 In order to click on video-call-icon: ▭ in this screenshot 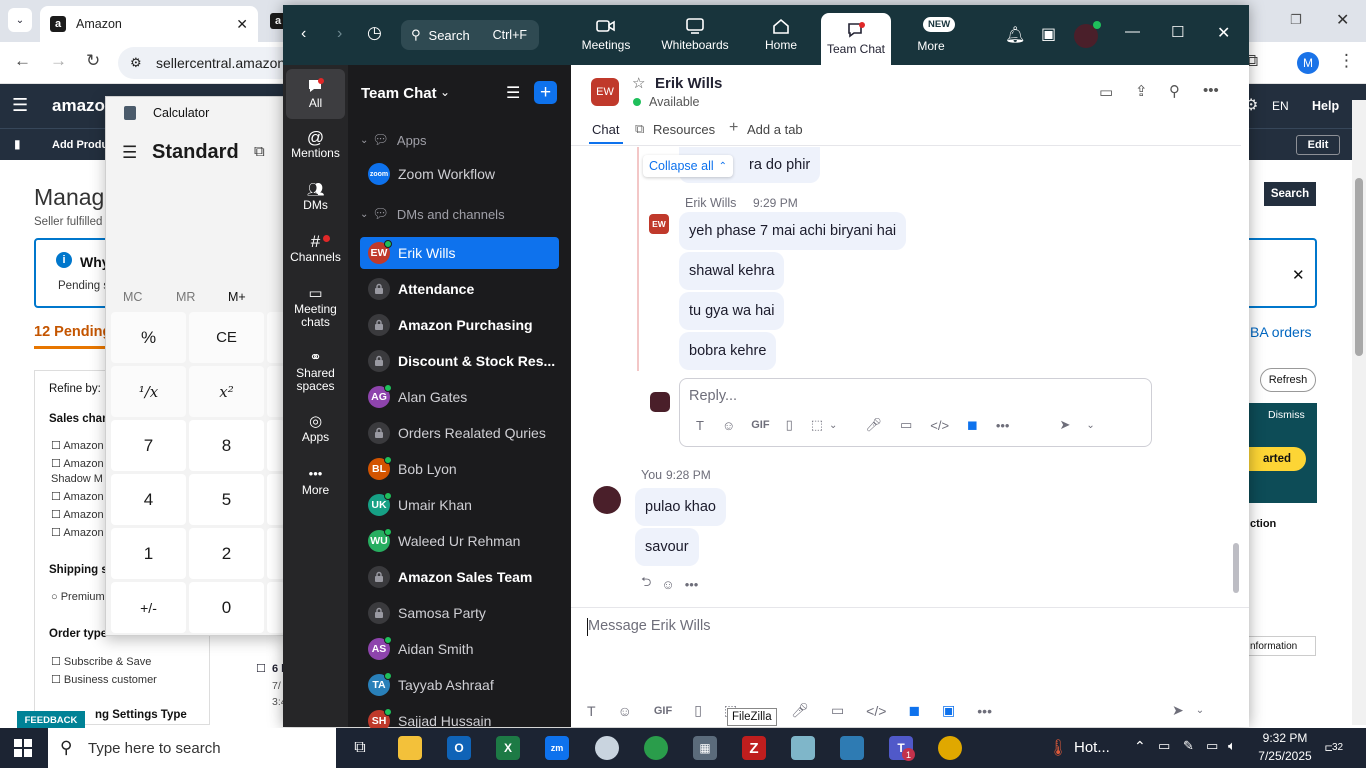, I will do `click(1106, 92)`.